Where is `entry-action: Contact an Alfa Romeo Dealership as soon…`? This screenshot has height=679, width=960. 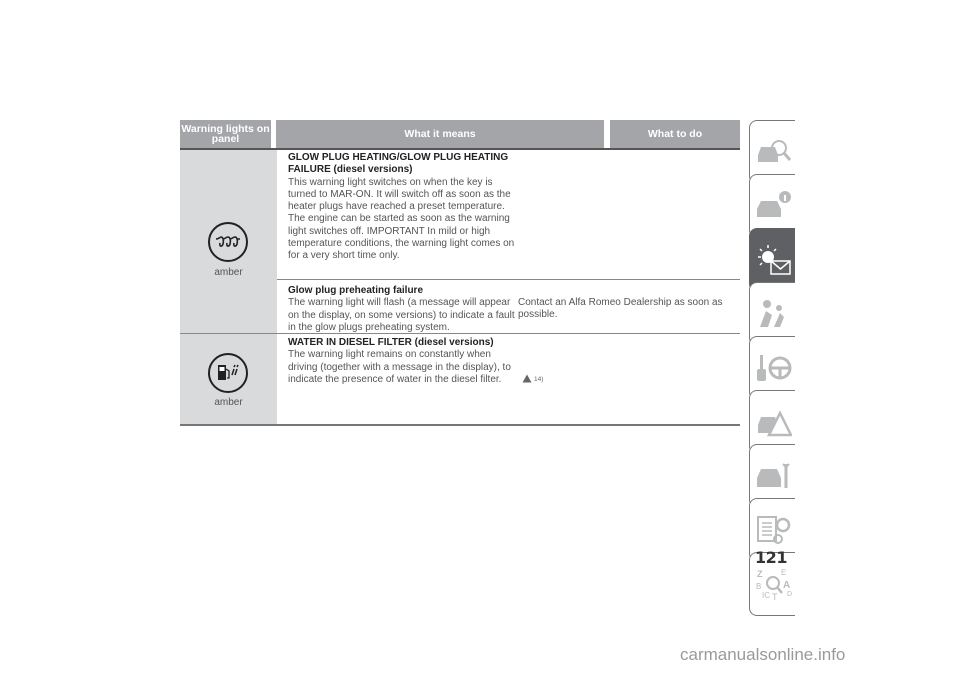 entry-action: Contact an Alfa Romeo Dealership as soon… is located at coordinates (620, 309).